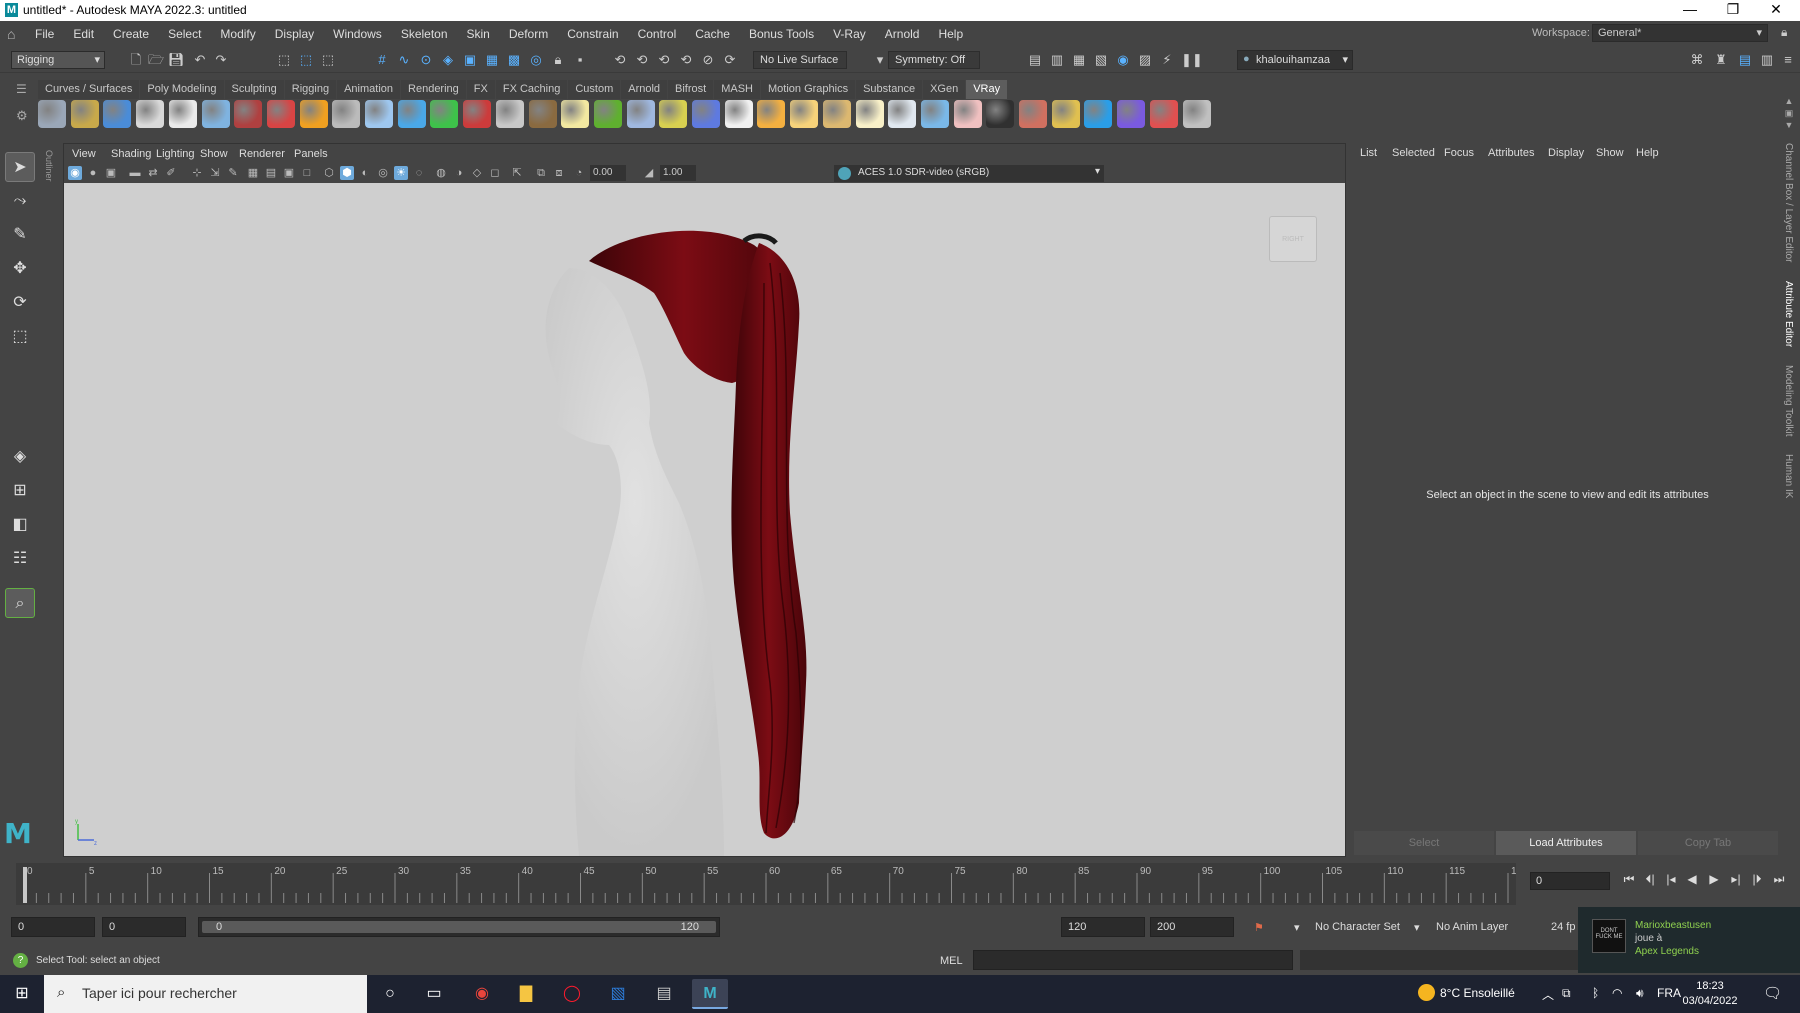 The width and height of the screenshot is (1800, 1013). What do you see at coordinates (950, 34) in the screenshot?
I see `menu-help: Help` at bounding box center [950, 34].